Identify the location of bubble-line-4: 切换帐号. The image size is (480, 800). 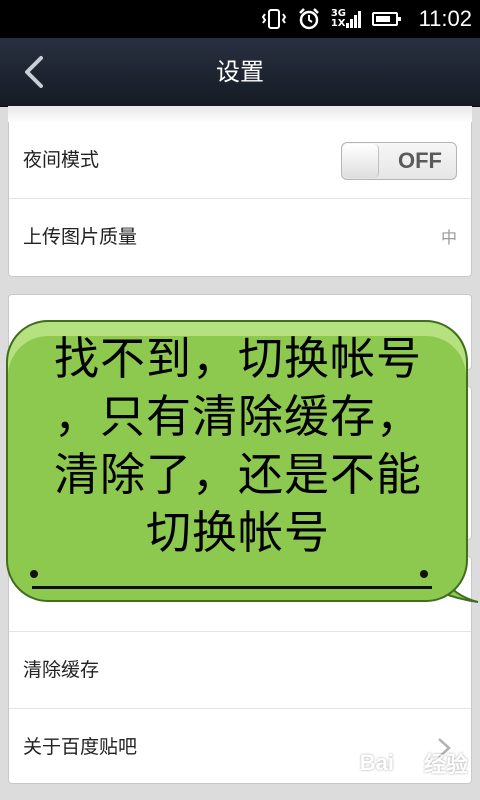
(237, 532).